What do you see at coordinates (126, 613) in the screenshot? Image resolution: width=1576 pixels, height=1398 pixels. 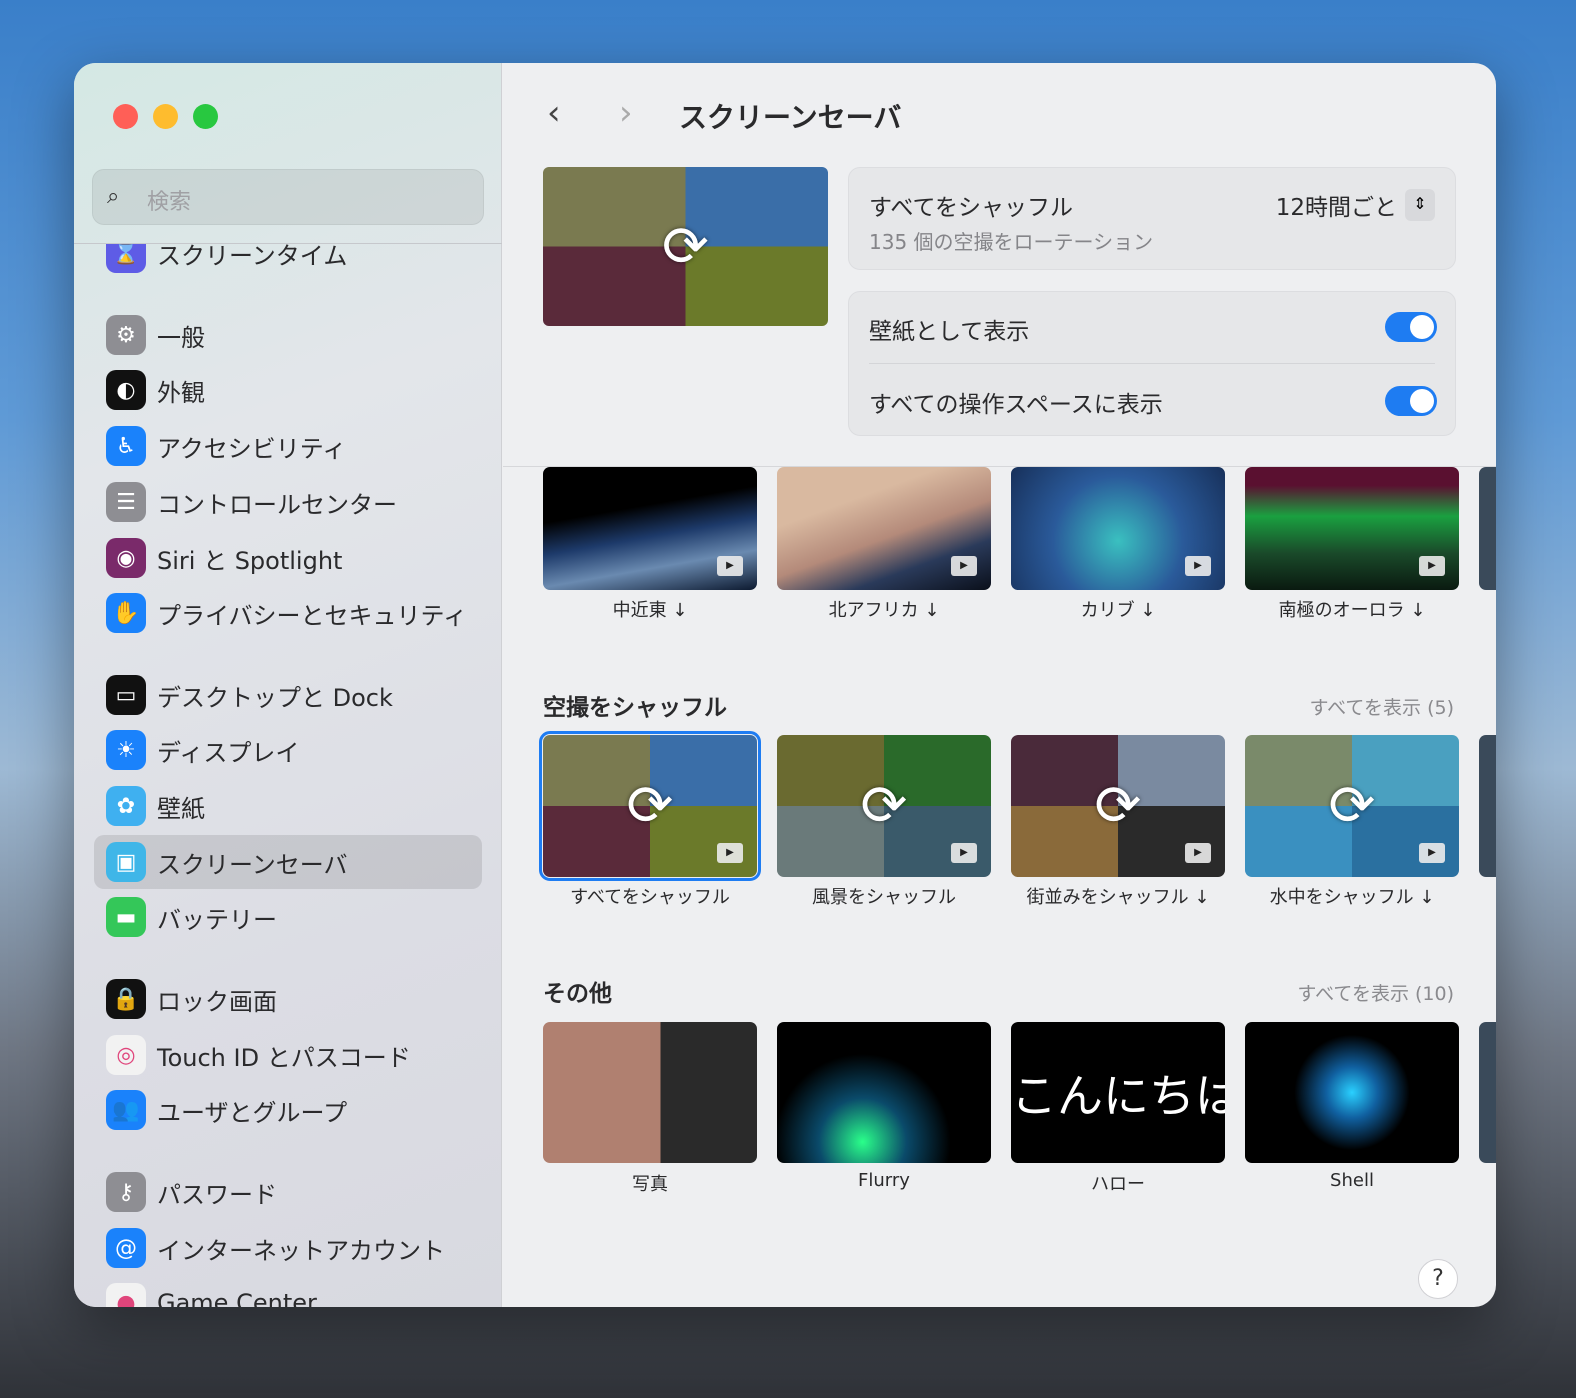 I see `hand-icon: ✋` at bounding box center [126, 613].